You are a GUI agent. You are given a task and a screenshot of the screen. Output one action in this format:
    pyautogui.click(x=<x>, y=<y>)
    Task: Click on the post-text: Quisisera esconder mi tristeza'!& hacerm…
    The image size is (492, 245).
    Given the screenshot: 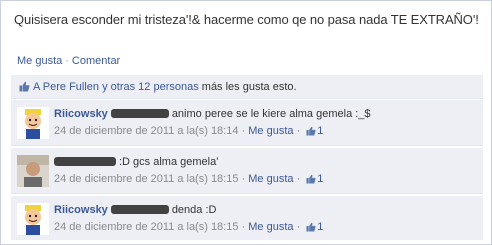 What is the action you would take?
    pyautogui.click(x=246, y=19)
    